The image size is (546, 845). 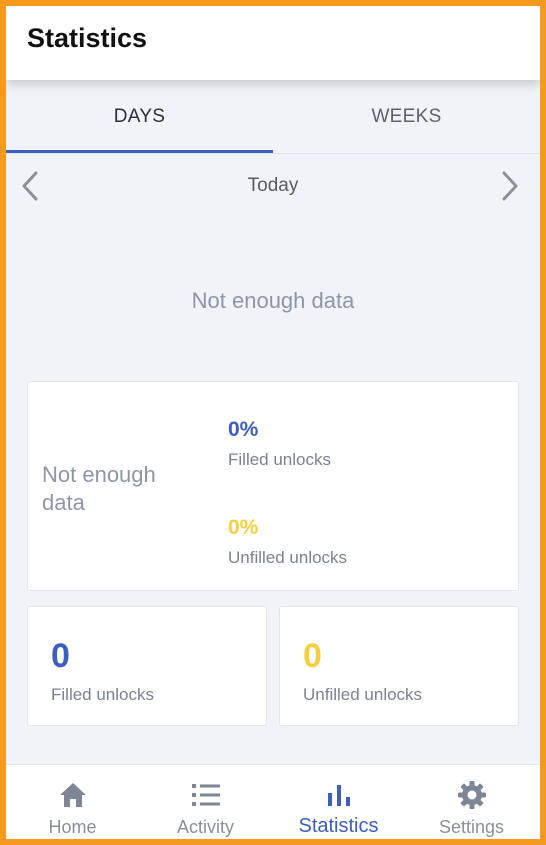 I want to click on filled-percent-label: Filled unlocks, so click(x=279, y=459).